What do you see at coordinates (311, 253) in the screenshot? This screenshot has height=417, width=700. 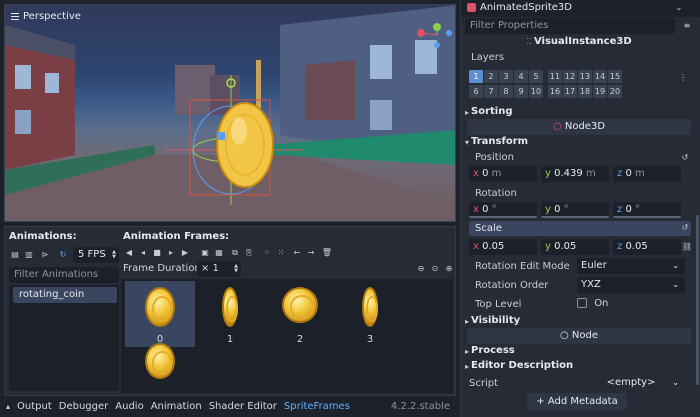 I see `move-right-icon: →` at bounding box center [311, 253].